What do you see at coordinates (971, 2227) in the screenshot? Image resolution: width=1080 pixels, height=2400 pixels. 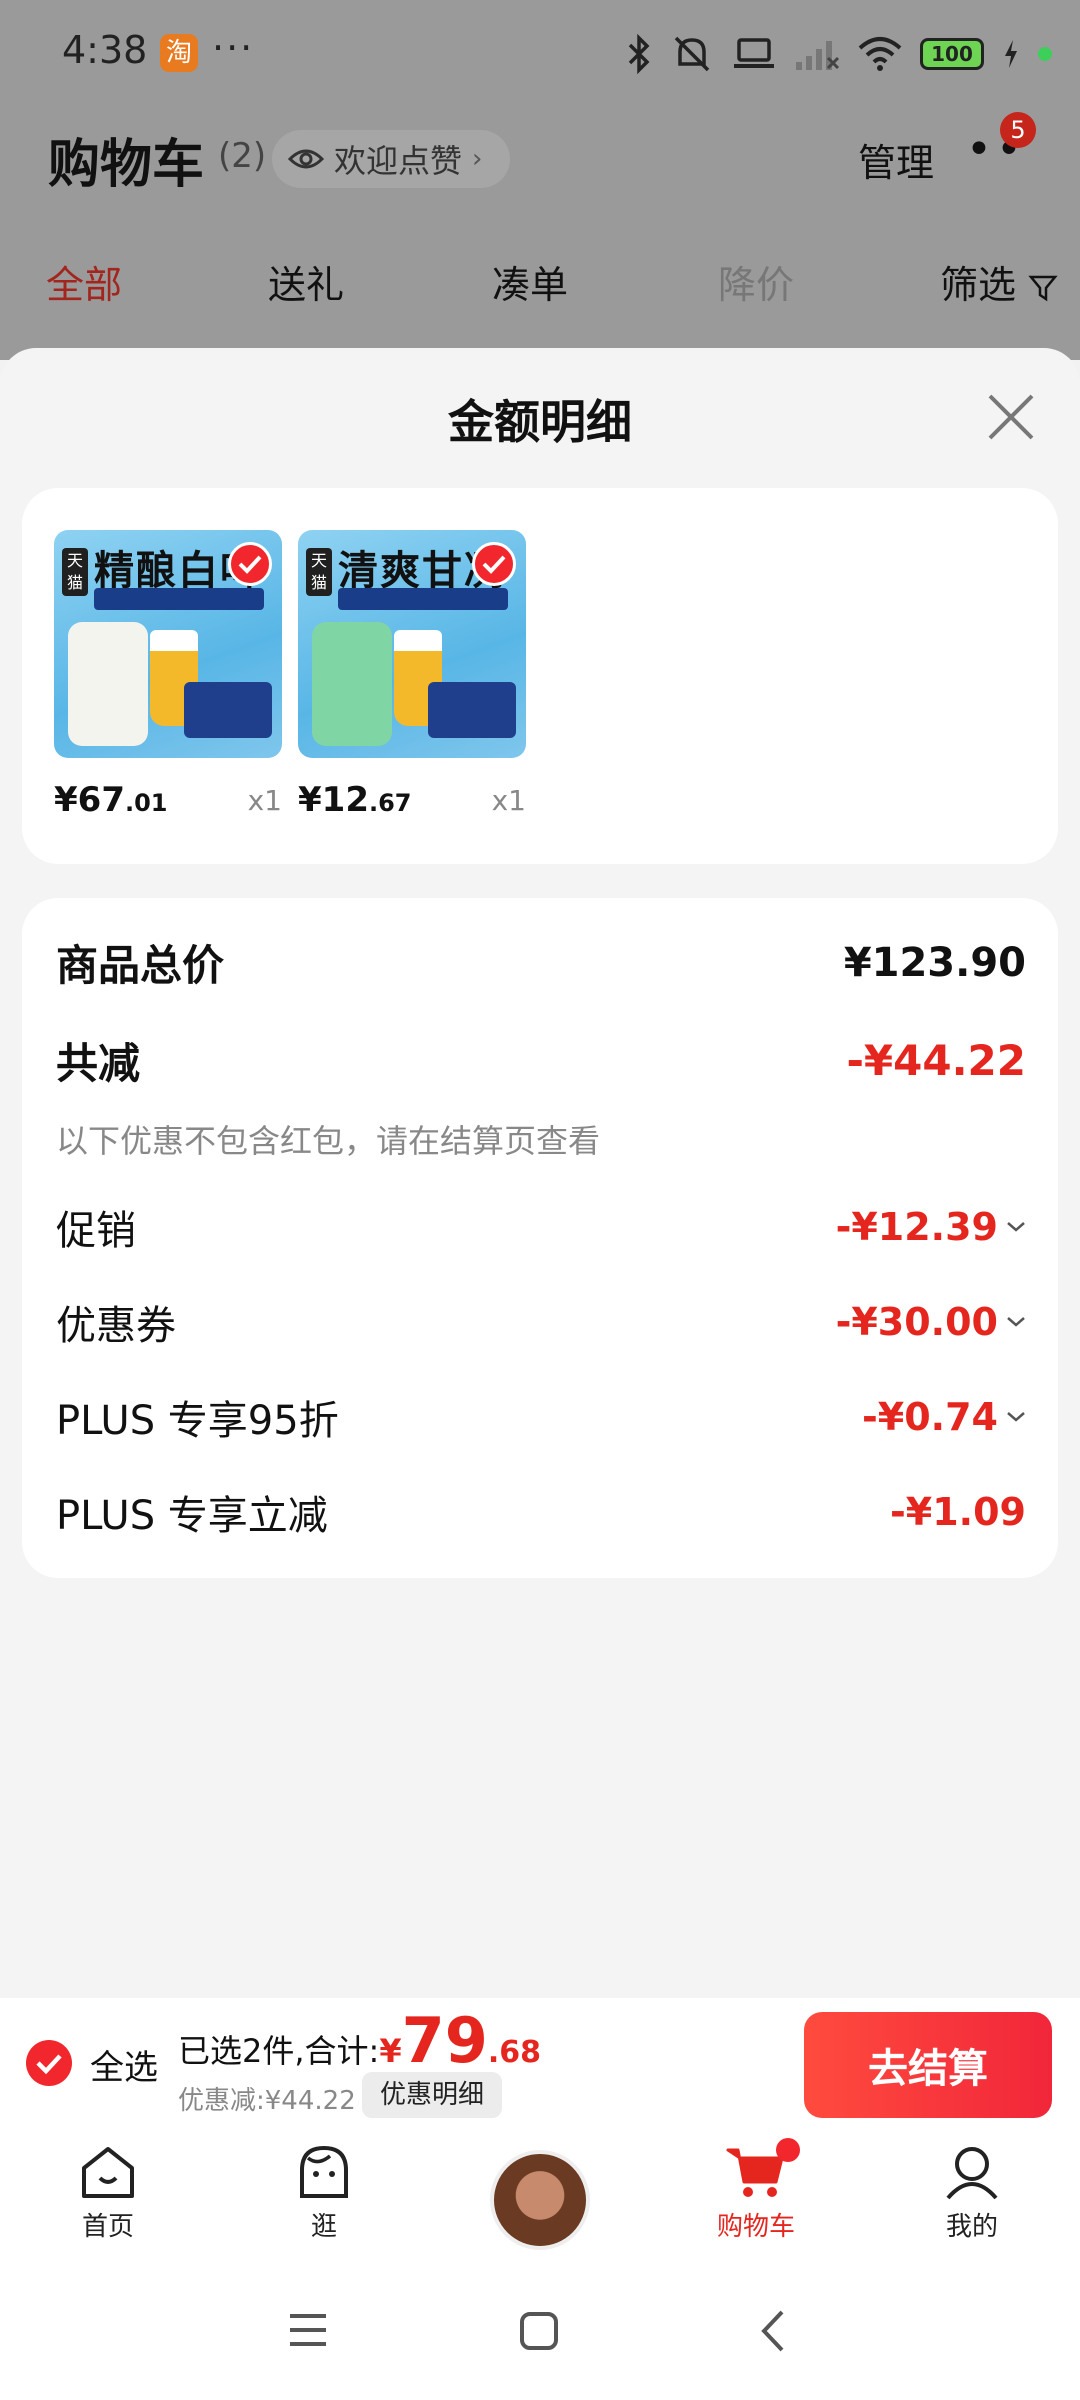 I see `nav-me-label: 我的` at bounding box center [971, 2227].